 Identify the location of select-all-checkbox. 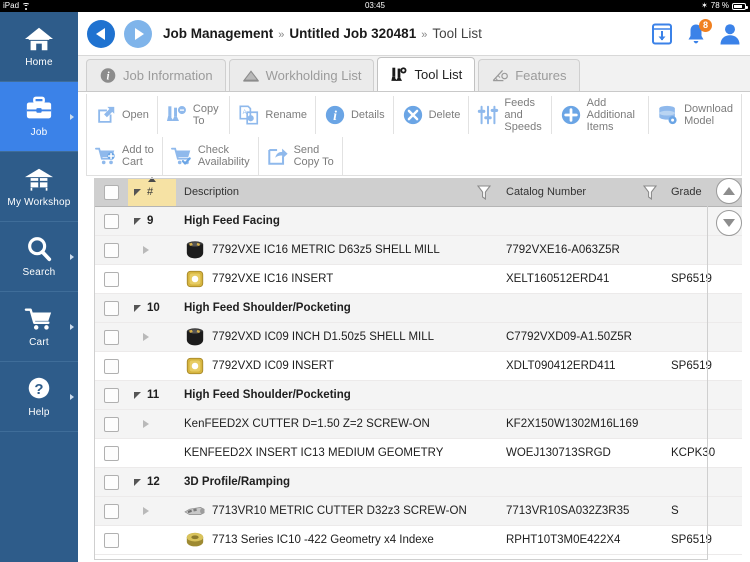
(111, 192).